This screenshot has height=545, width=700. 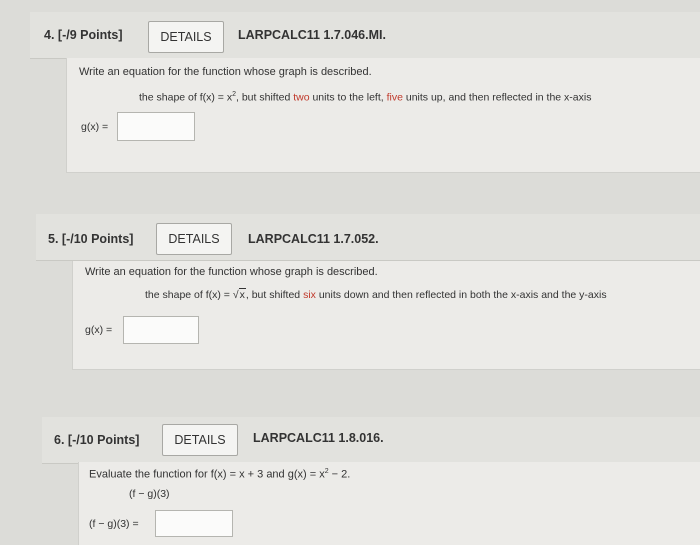 What do you see at coordinates (99, 330) in the screenshot?
I see `question-5-answer-label: g(x) =` at bounding box center [99, 330].